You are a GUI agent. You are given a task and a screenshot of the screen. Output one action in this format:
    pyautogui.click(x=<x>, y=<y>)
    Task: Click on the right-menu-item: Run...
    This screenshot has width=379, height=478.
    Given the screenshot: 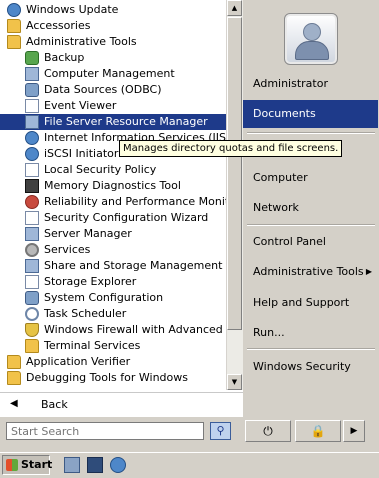 What is the action you would take?
    pyautogui.click(x=310, y=333)
    